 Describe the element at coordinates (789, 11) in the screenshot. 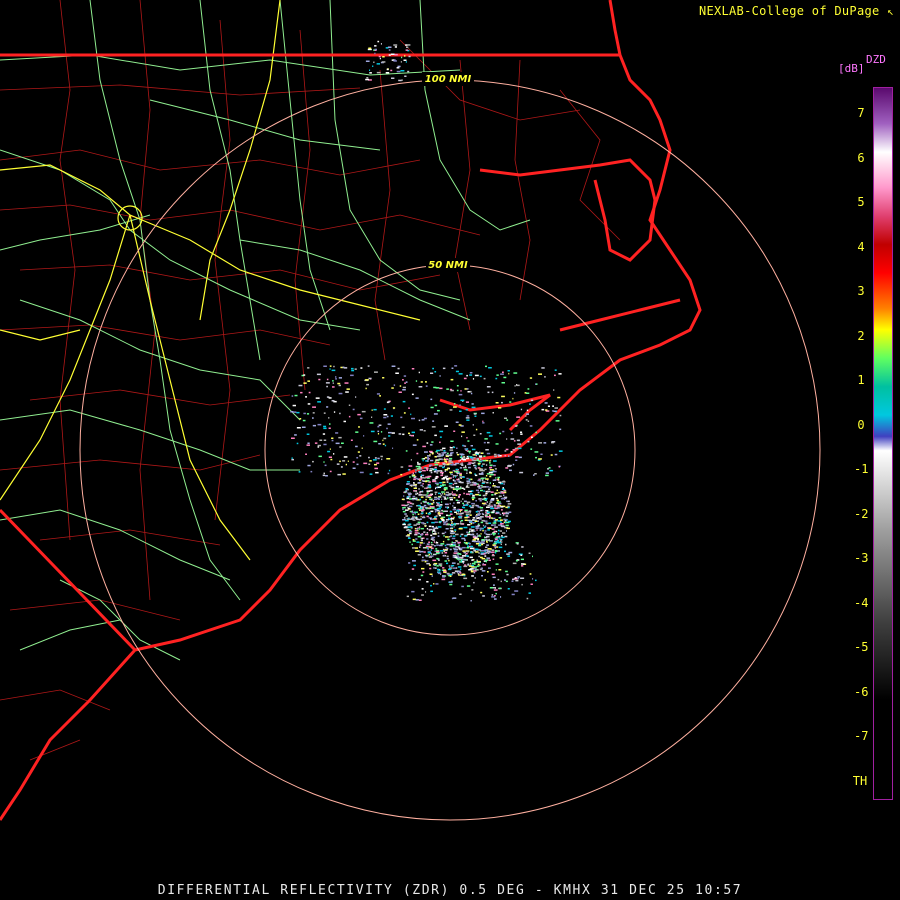

I see `credit-text: NEXLAB-College of DuPage` at that location.